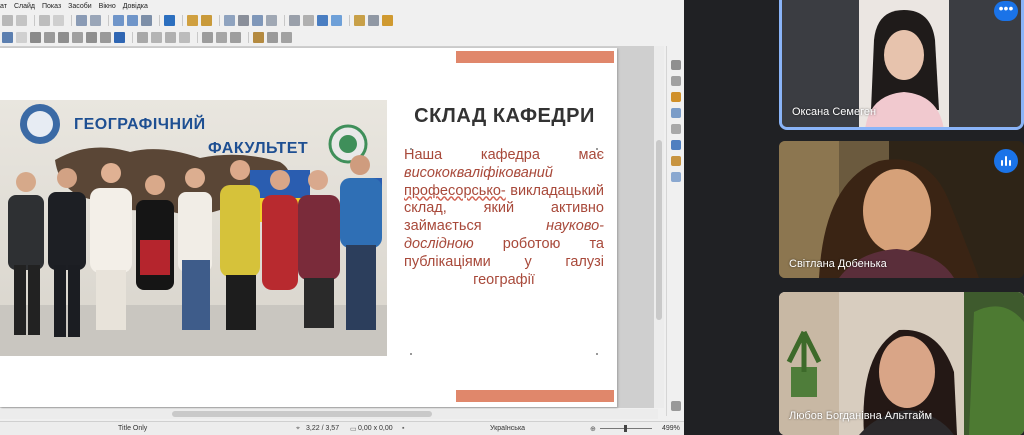 The height and width of the screenshot is (435, 1024). What do you see at coordinates (298, 428) in the screenshot?
I see `position-icon: ⌖` at bounding box center [298, 428].